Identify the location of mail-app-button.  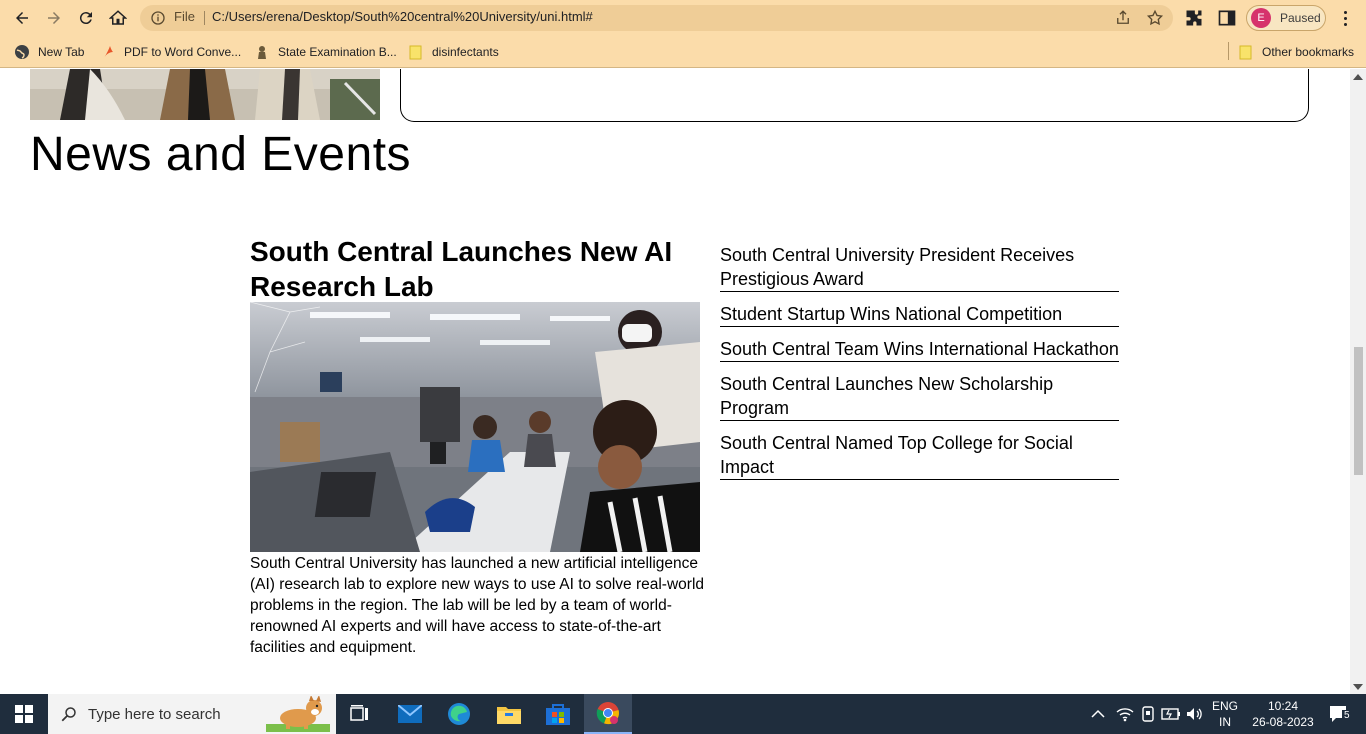
(410, 714).